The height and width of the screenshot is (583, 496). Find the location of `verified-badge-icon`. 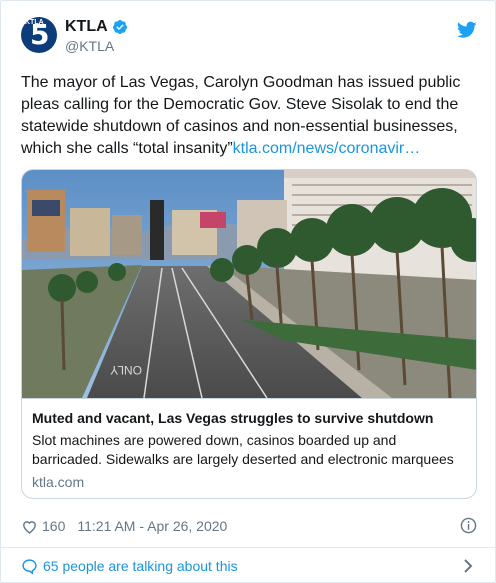

verified-badge-icon is located at coordinates (119, 27).